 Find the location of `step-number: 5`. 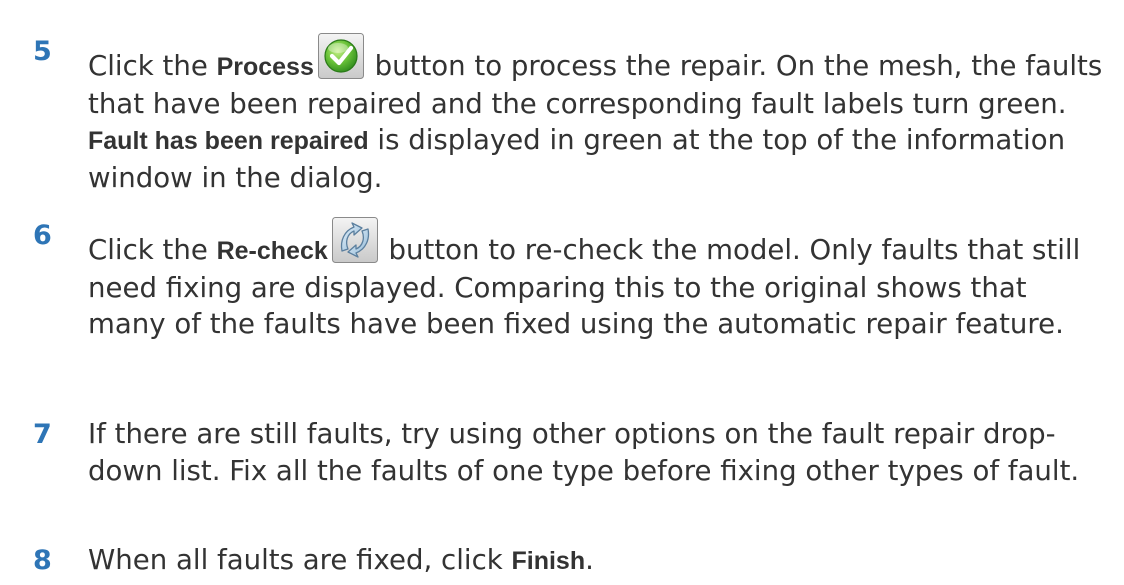

step-number: 5 is located at coordinates (42, 51).